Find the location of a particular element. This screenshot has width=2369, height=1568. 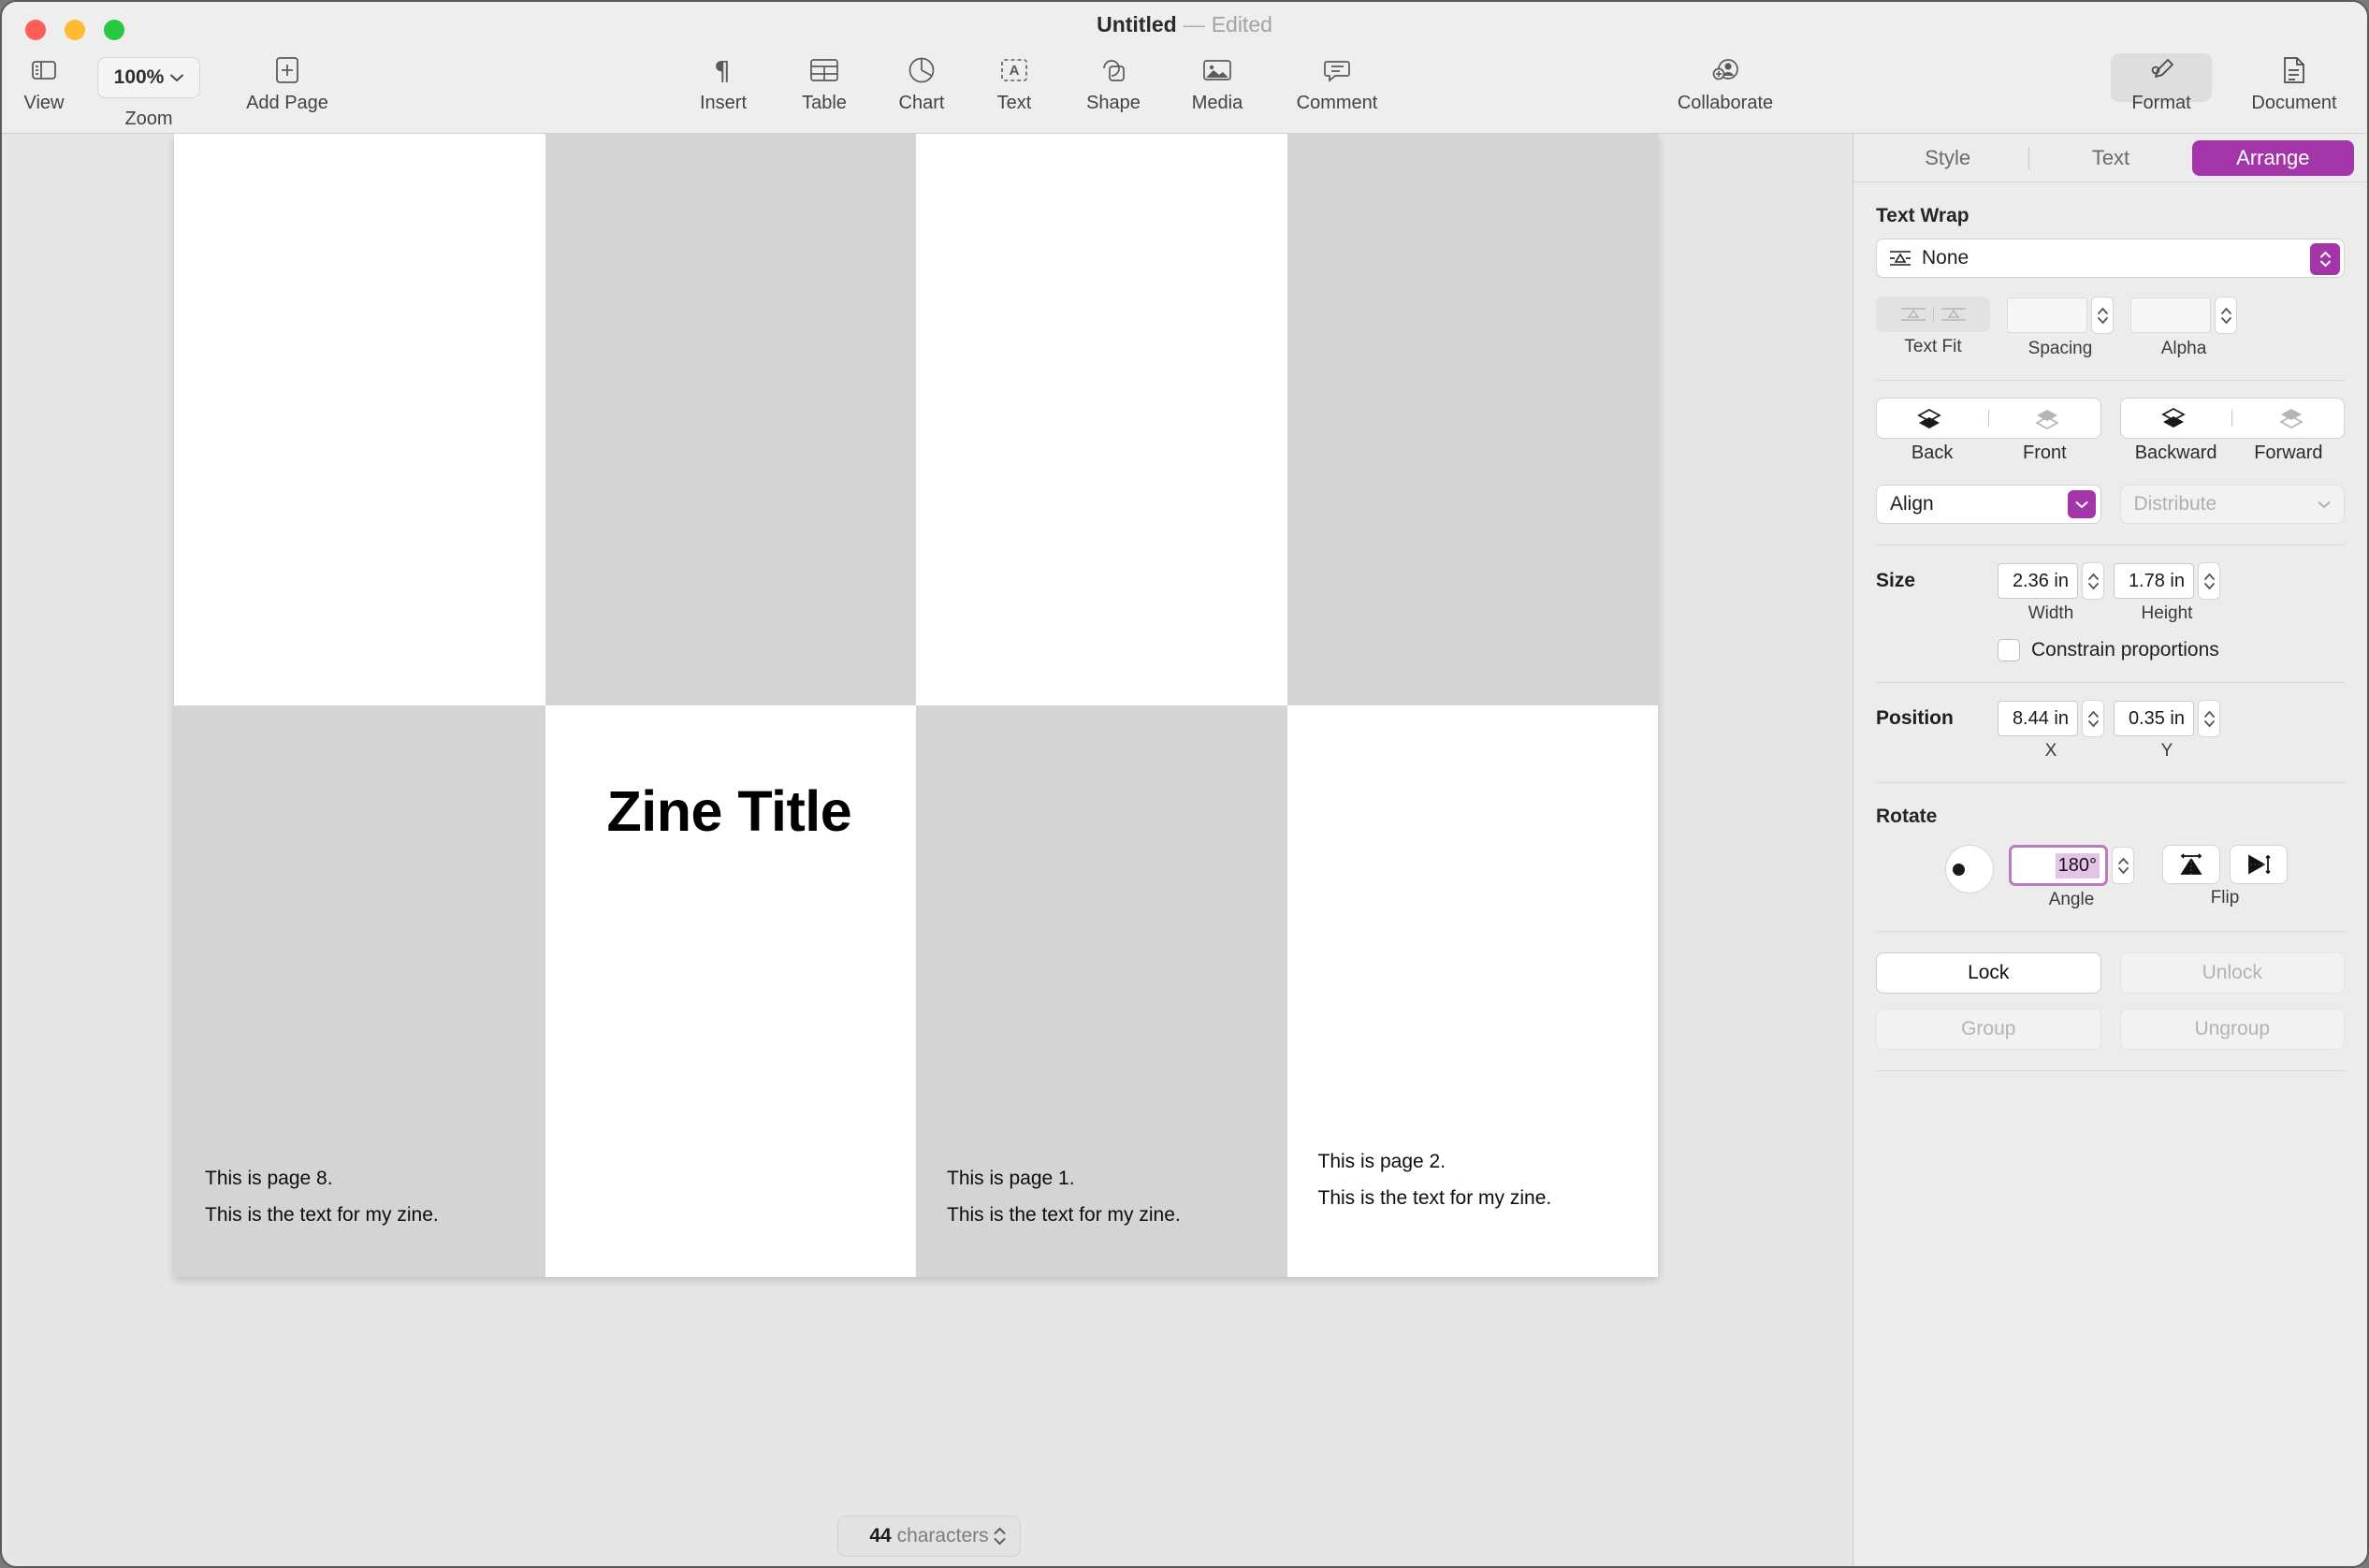

shape-icon is located at coordinates (1113, 70).